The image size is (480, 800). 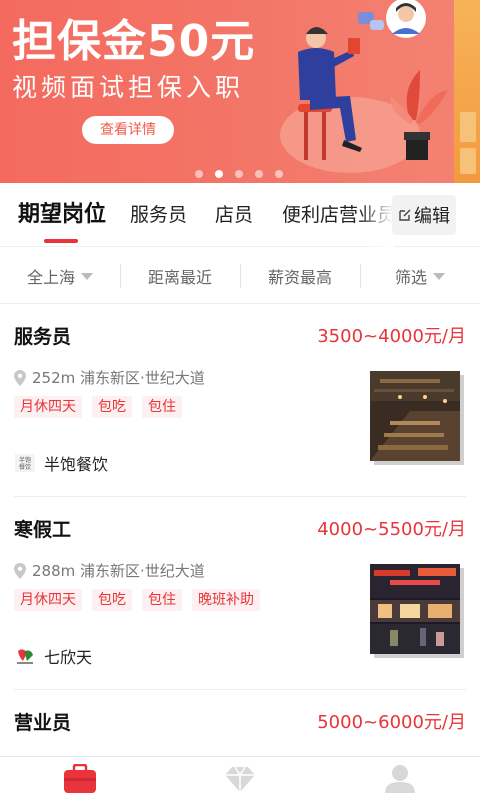 I want to click on filter-city-label: 全上海, so click(x=50, y=277).